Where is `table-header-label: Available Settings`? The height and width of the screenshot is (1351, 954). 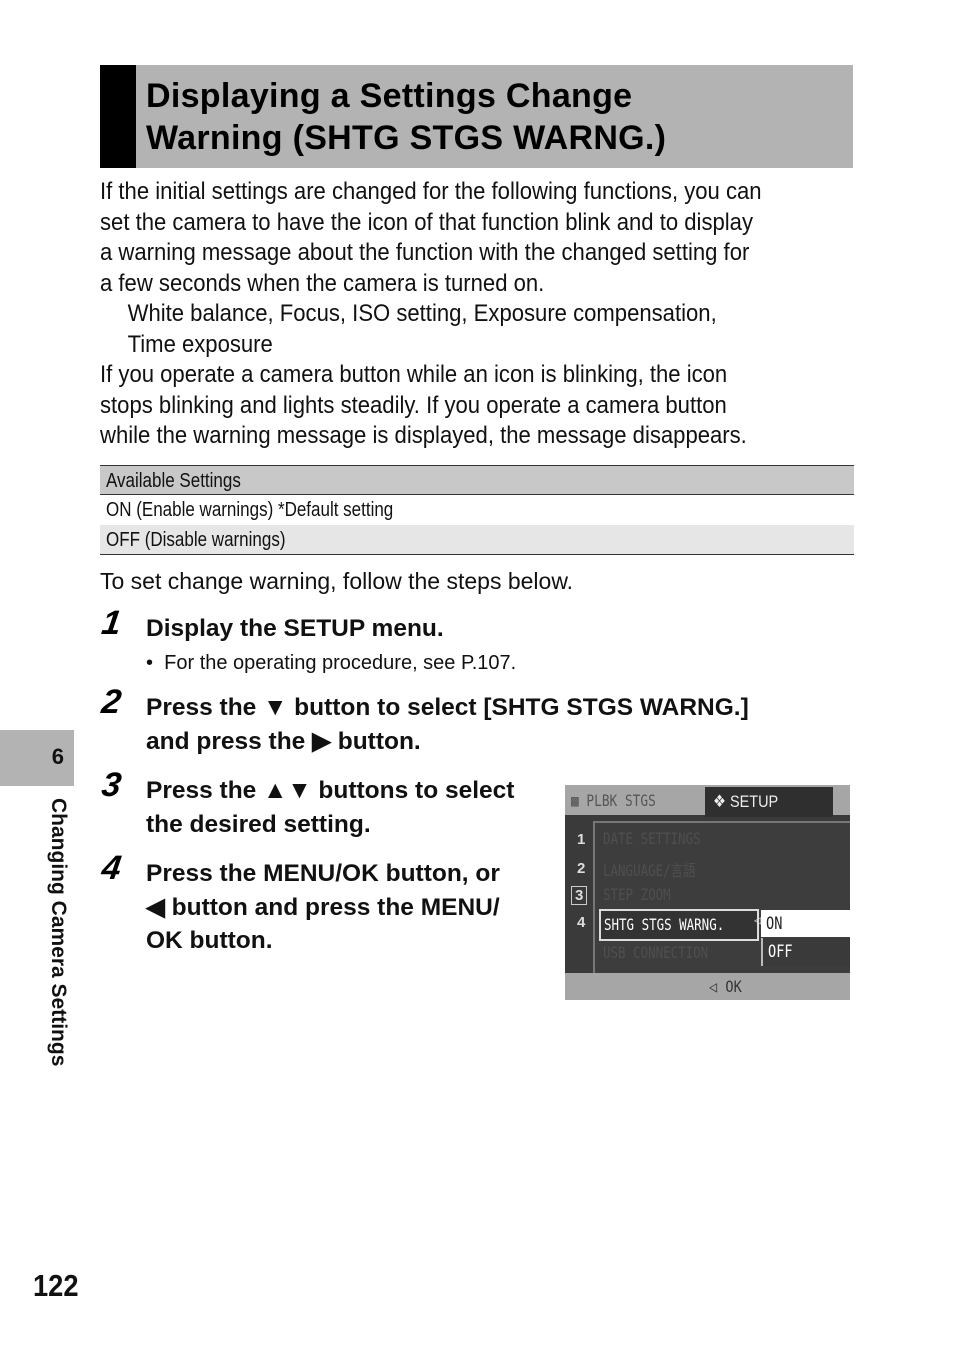 table-header-label: Available Settings is located at coordinates (173, 481).